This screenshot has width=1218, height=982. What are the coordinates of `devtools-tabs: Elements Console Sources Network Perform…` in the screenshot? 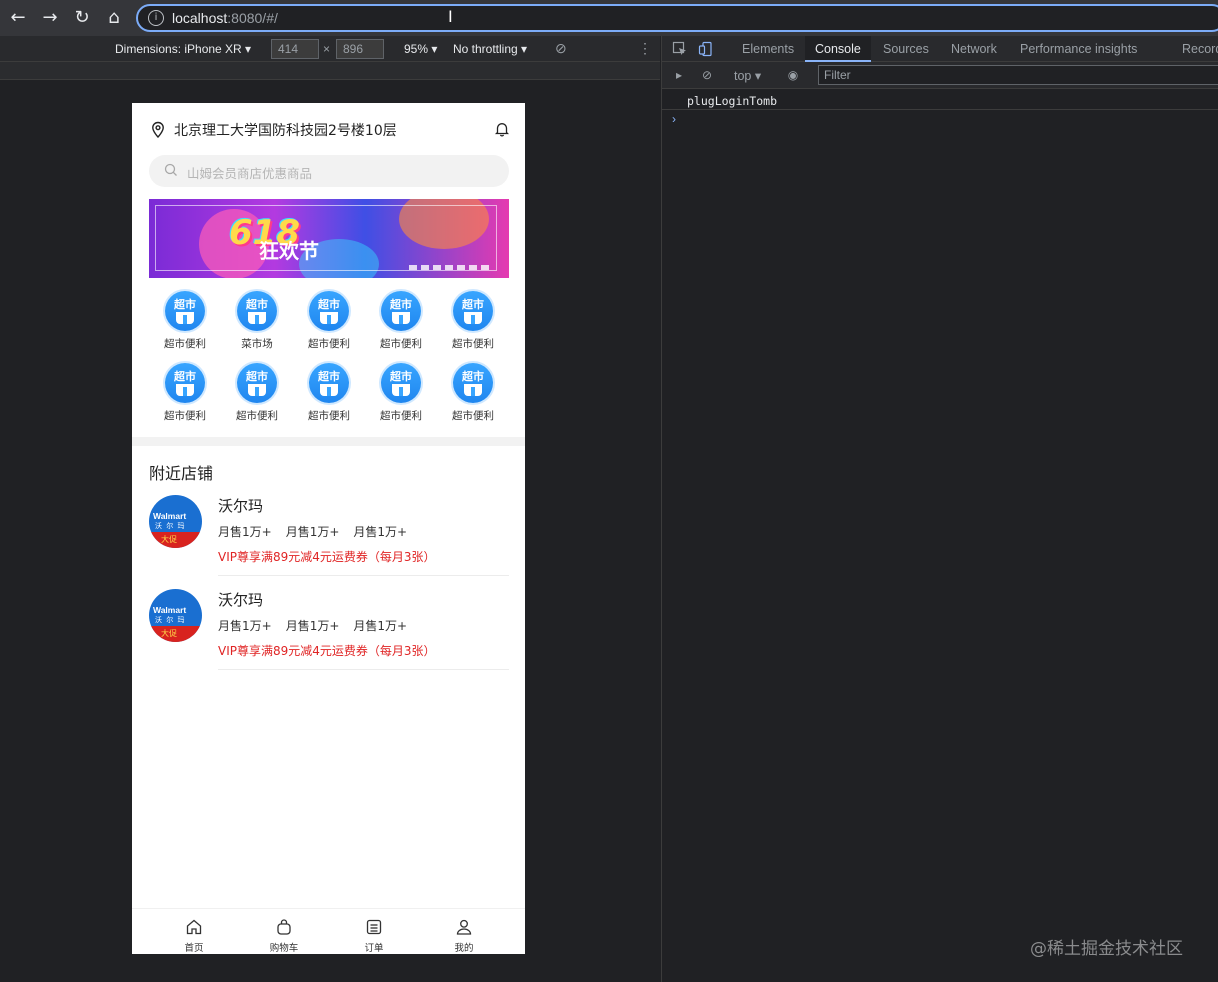 It's located at (940, 49).